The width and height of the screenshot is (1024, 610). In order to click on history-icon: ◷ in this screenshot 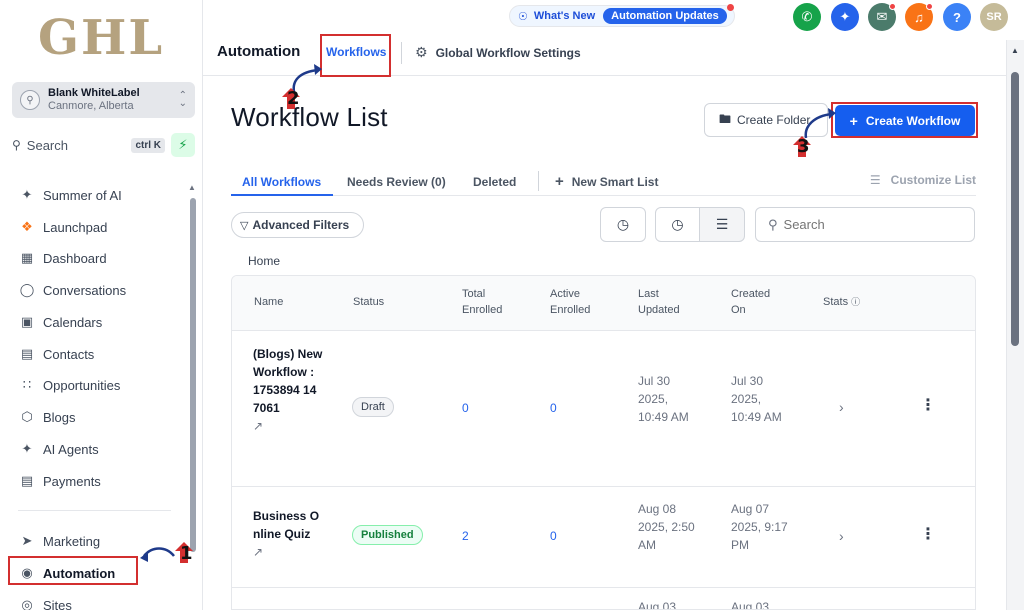, I will do `click(623, 224)`.